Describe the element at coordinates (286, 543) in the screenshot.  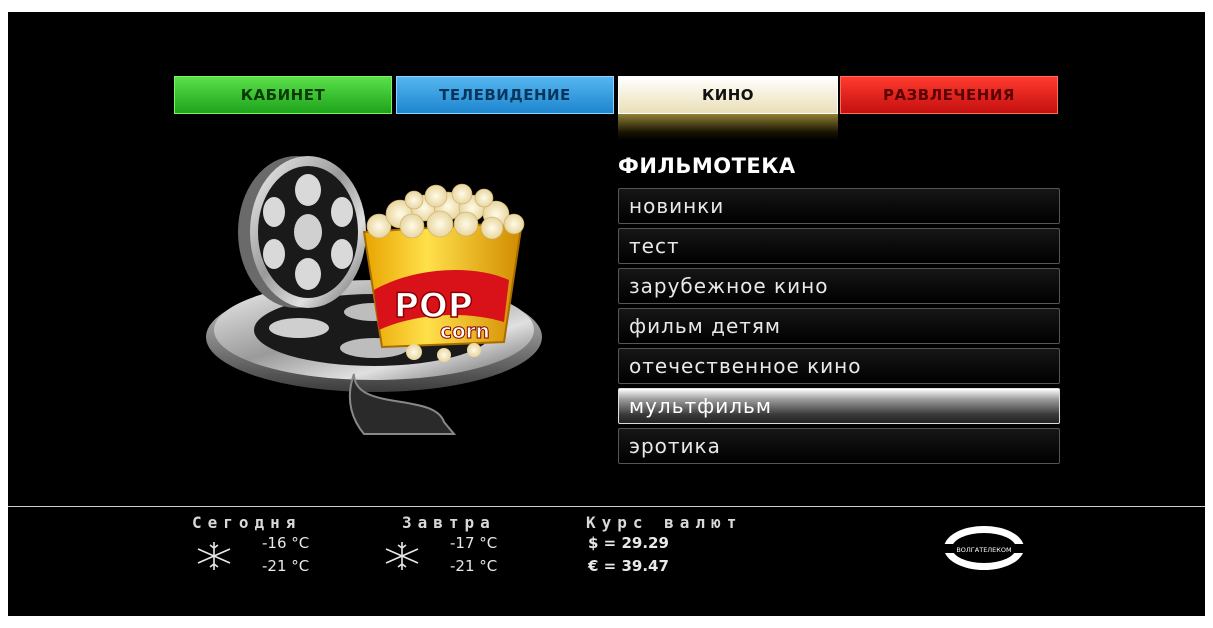
I see `weather-today-high: -16 °C` at that location.